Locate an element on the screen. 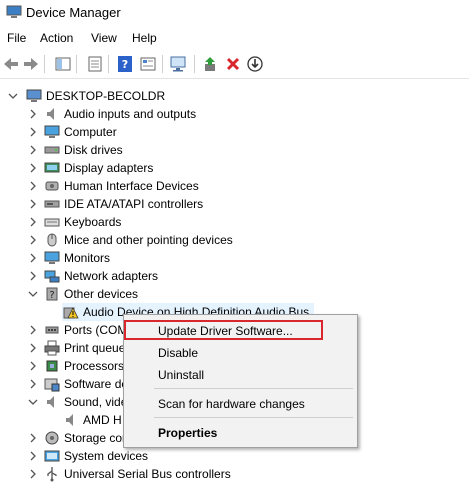  tree-item-audio-inputs: Audio inputs and outputs is located at coordinates (234, 114).